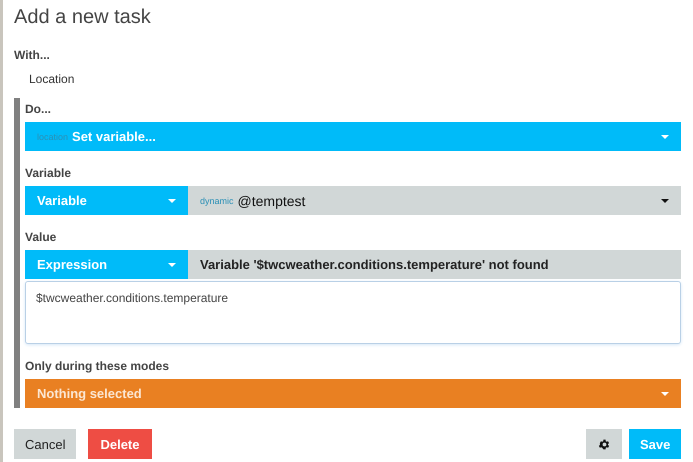  Describe the element at coordinates (41, 237) in the screenshot. I see `field-label: Value` at that location.